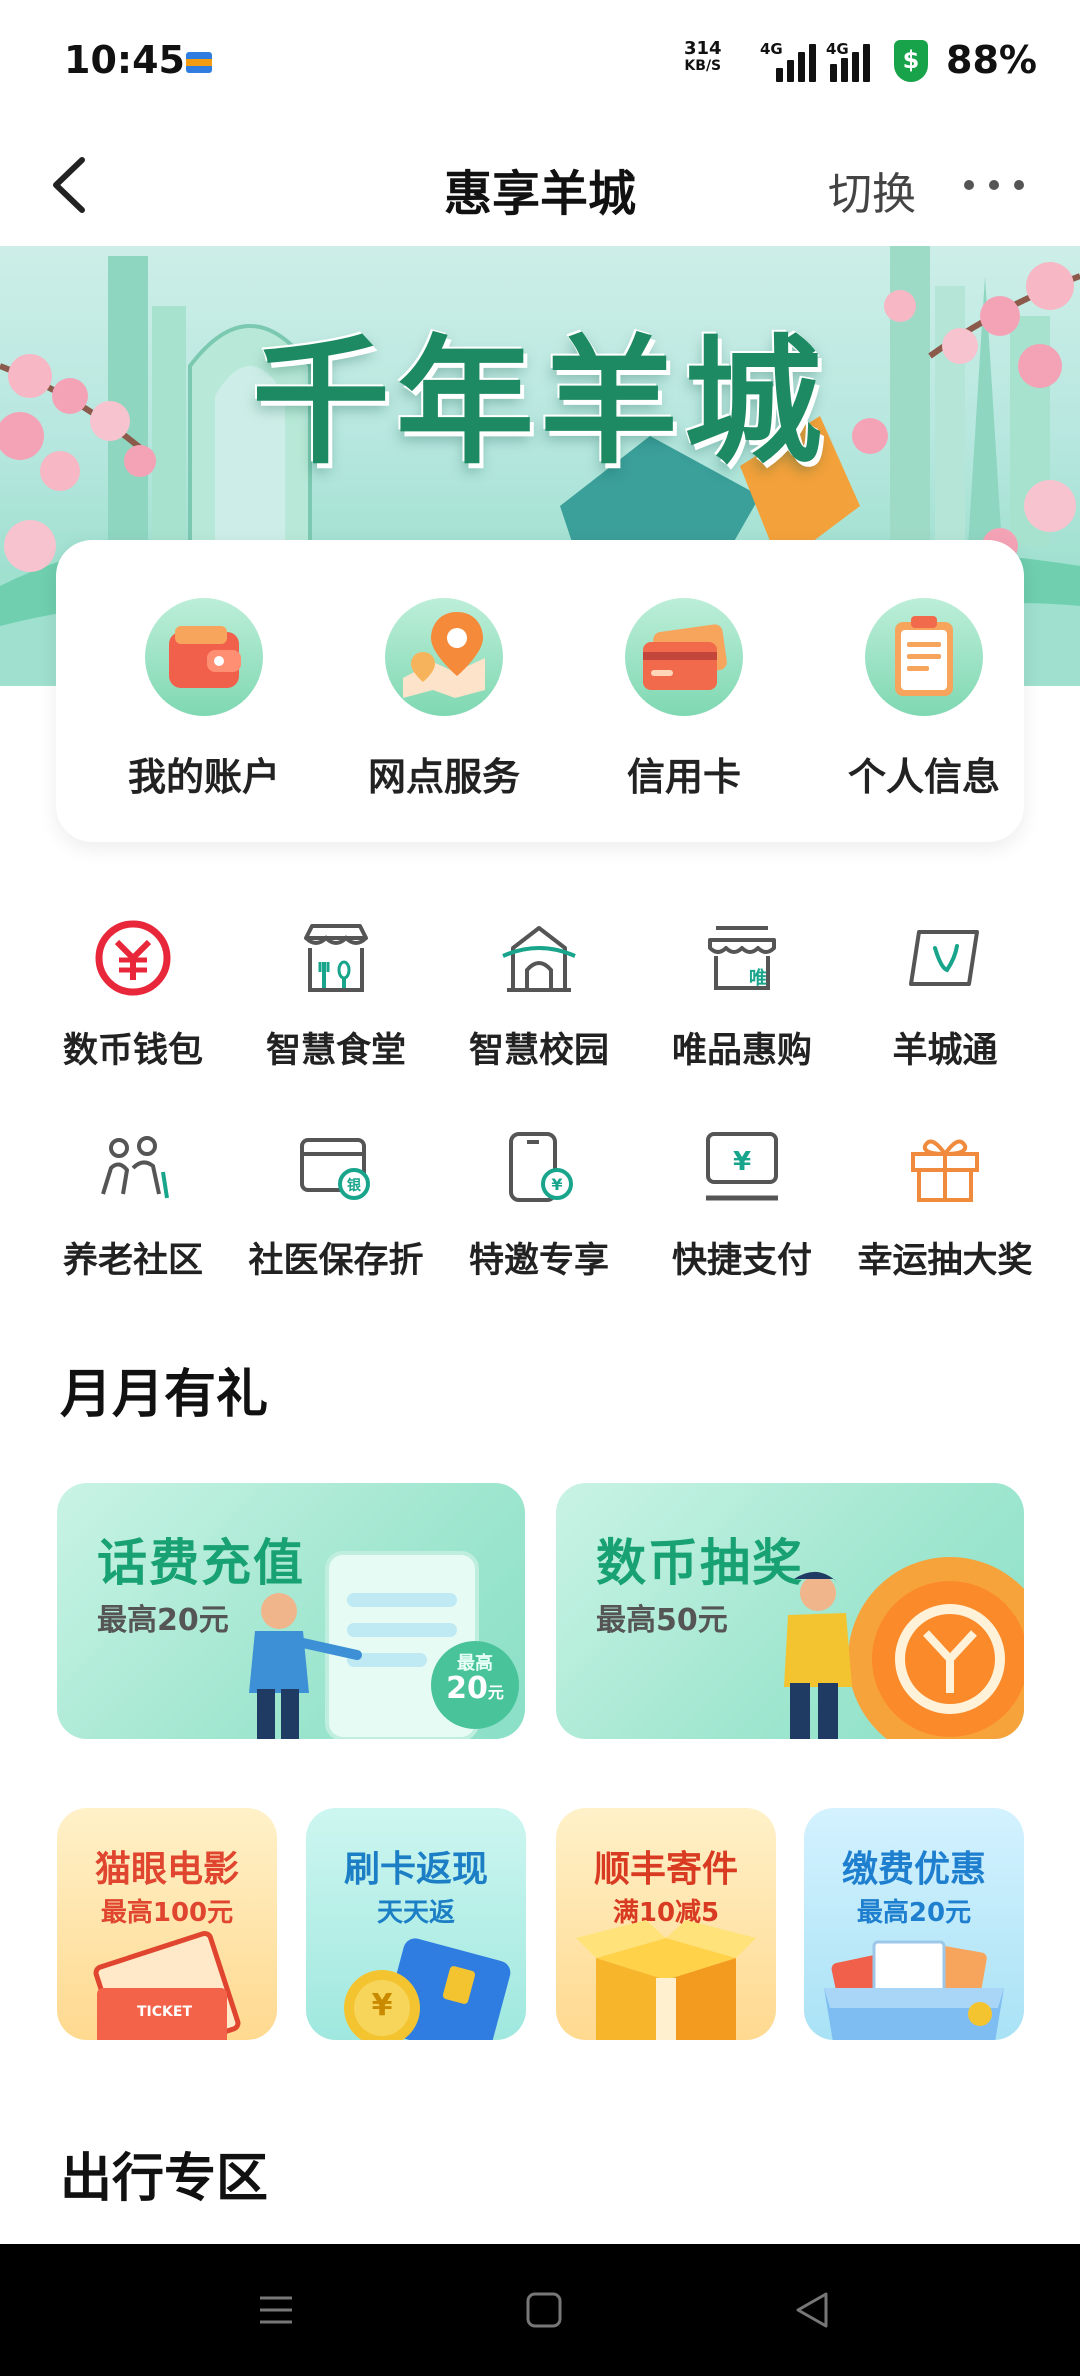  I want to click on page-title: 惠享羊城, so click(539, 194).